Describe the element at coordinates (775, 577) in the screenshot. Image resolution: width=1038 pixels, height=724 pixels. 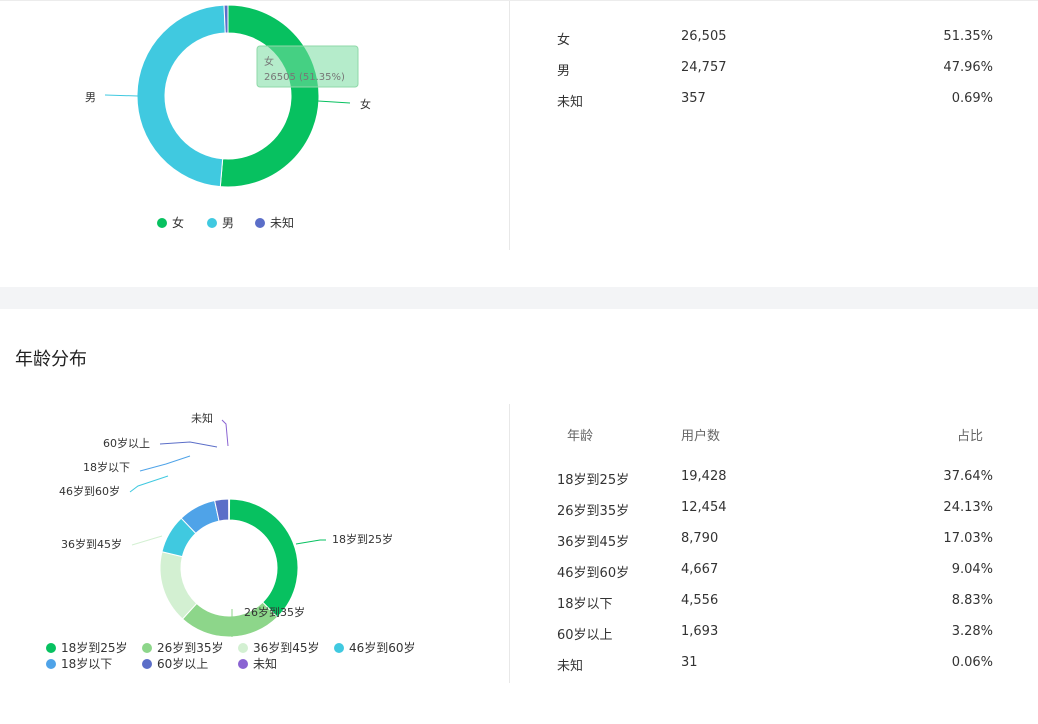
I see `table-row: 46岁到60岁 4,667 9.04%` at that location.